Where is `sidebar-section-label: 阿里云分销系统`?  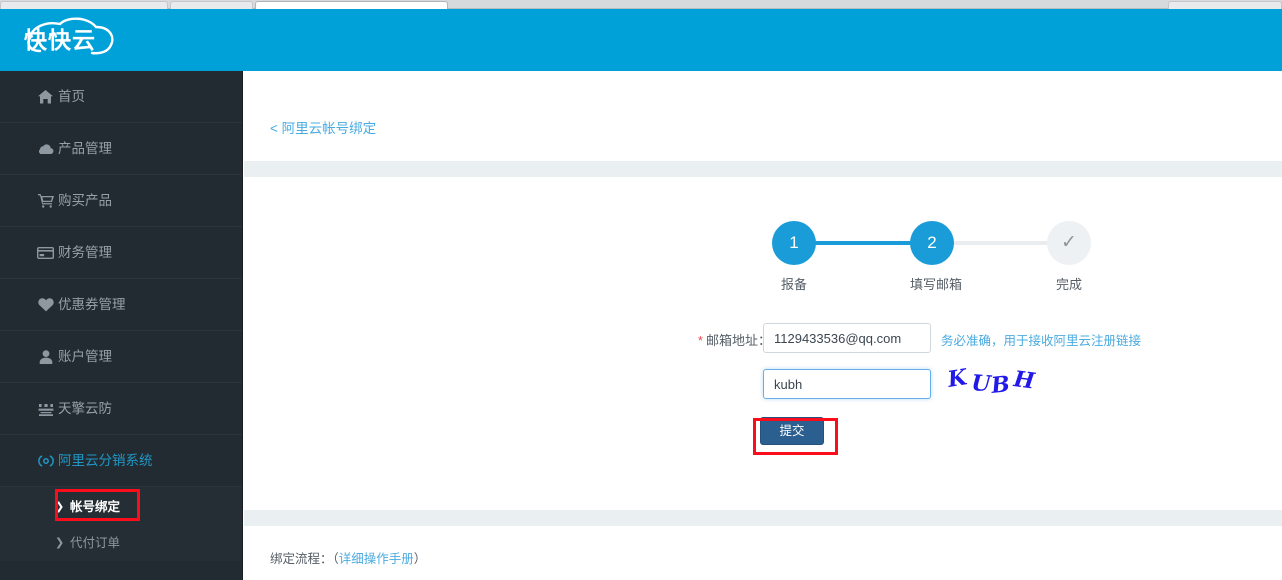 sidebar-section-label: 阿里云分销系统 is located at coordinates (105, 460).